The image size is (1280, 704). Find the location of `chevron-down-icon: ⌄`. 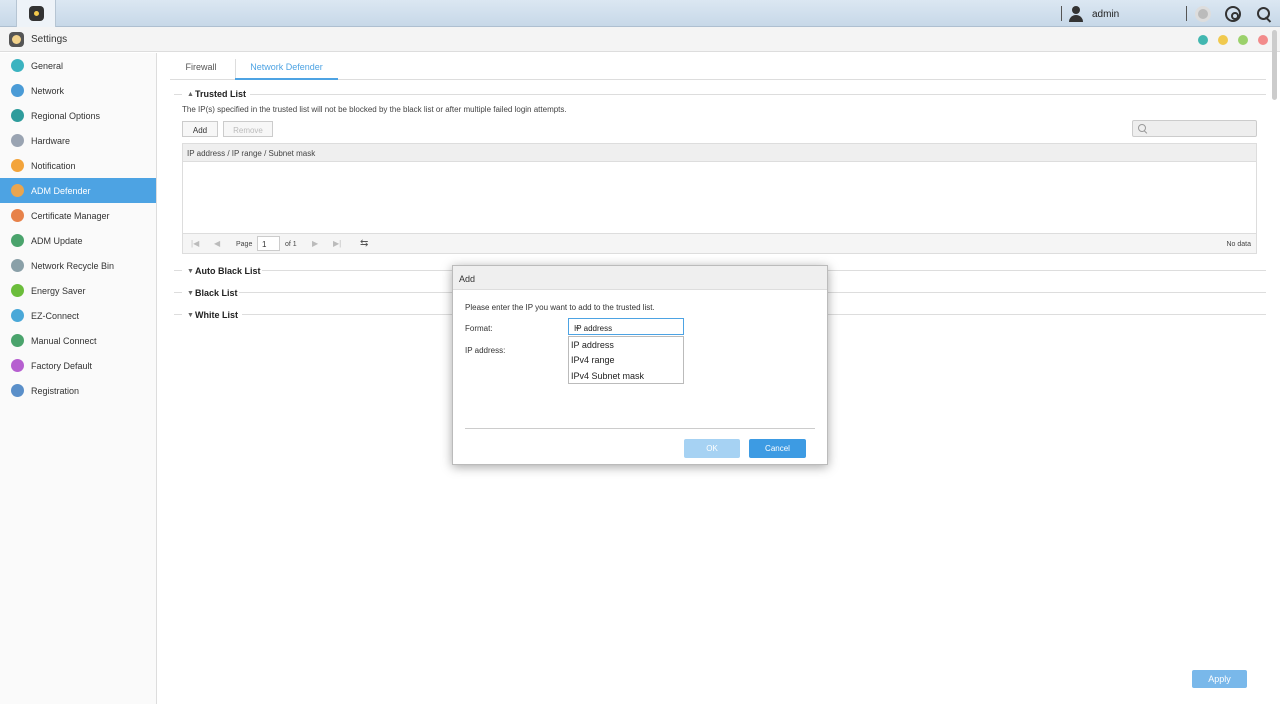

chevron-down-icon: ⌄ is located at coordinates (625, 326).